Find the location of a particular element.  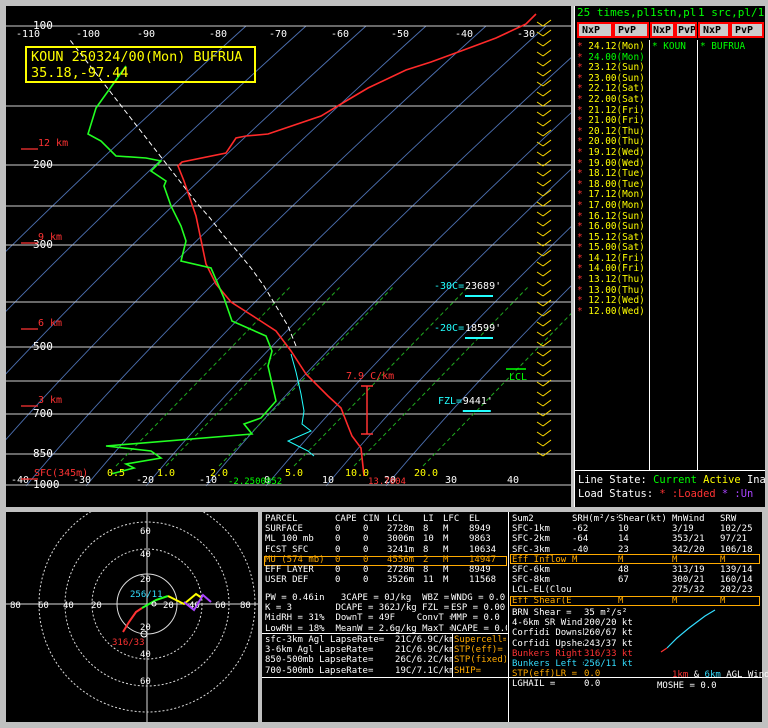

kinematic-row: LCL-EL(Cloud Layer) 275/32 202/23 is located at coordinates (636, 590).